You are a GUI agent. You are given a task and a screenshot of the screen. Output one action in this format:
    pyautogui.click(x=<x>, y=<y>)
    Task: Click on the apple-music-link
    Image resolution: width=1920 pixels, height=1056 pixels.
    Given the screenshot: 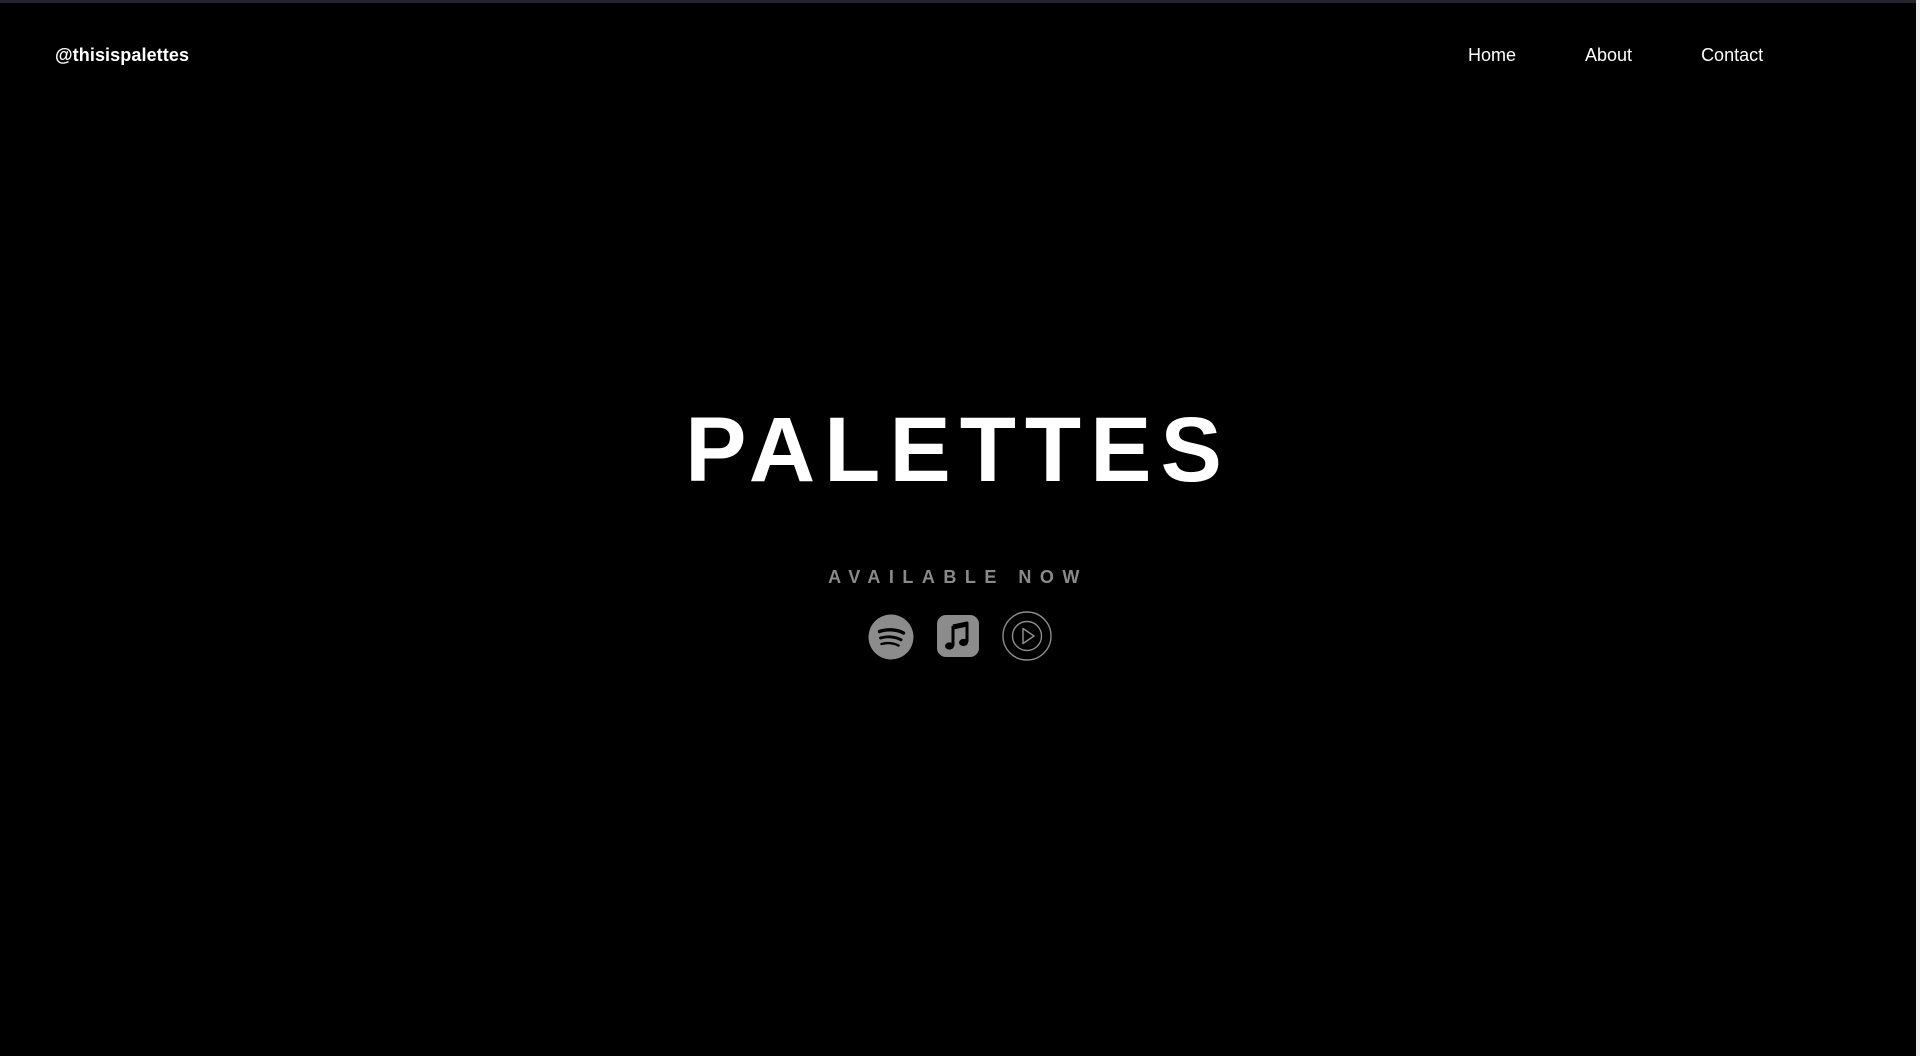 What is the action you would take?
    pyautogui.click(x=958, y=636)
    